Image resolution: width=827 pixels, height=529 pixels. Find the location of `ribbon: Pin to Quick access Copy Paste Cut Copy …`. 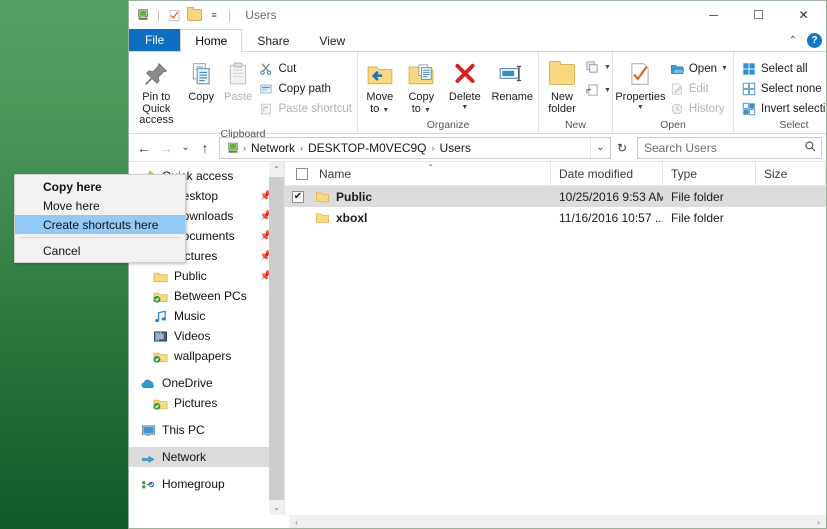

ribbon: Pin to Quick access Copy Paste Cut Copy … is located at coordinates (477, 96).